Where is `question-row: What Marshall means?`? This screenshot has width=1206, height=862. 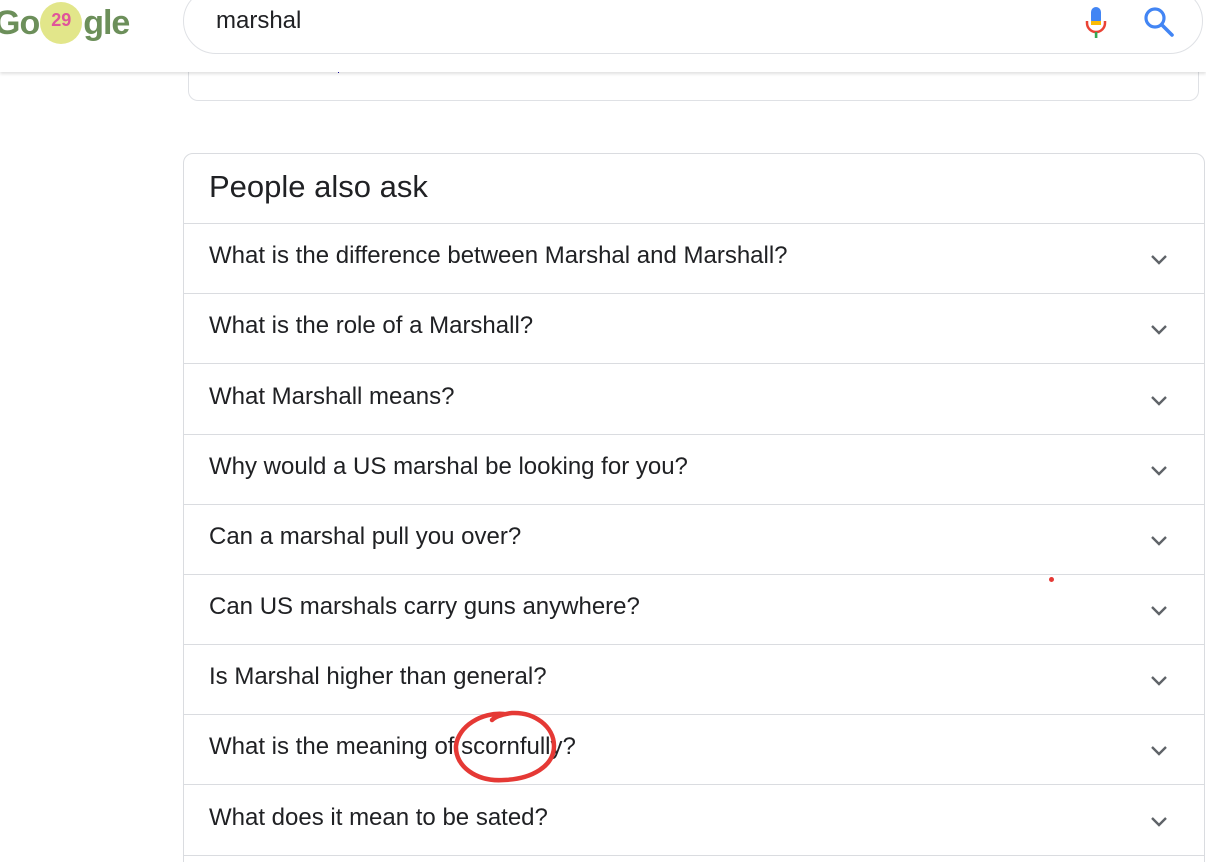 question-row: What Marshall means? is located at coordinates (694, 400).